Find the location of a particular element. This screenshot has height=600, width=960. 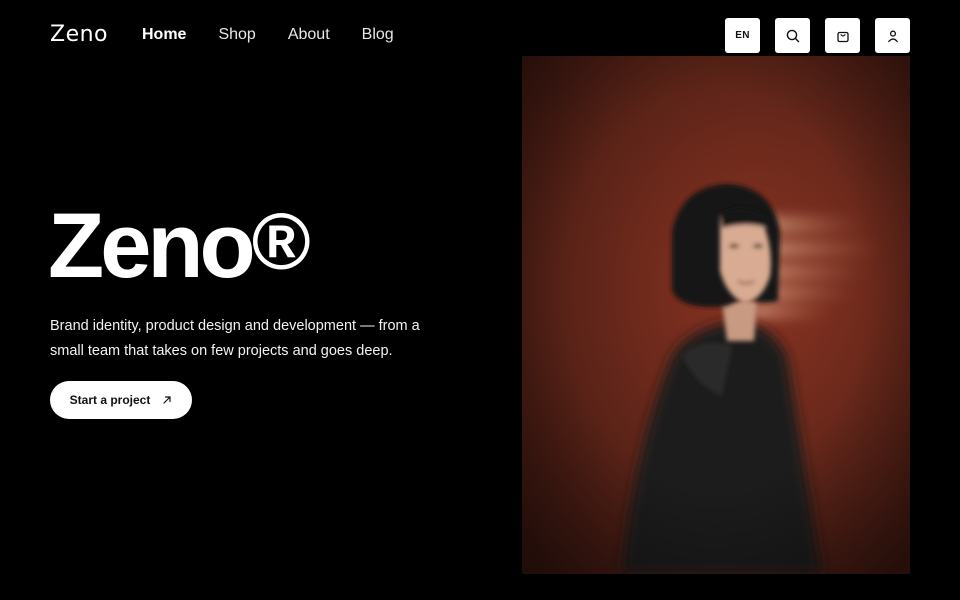

start-project-label: Start a project is located at coordinates (110, 400).